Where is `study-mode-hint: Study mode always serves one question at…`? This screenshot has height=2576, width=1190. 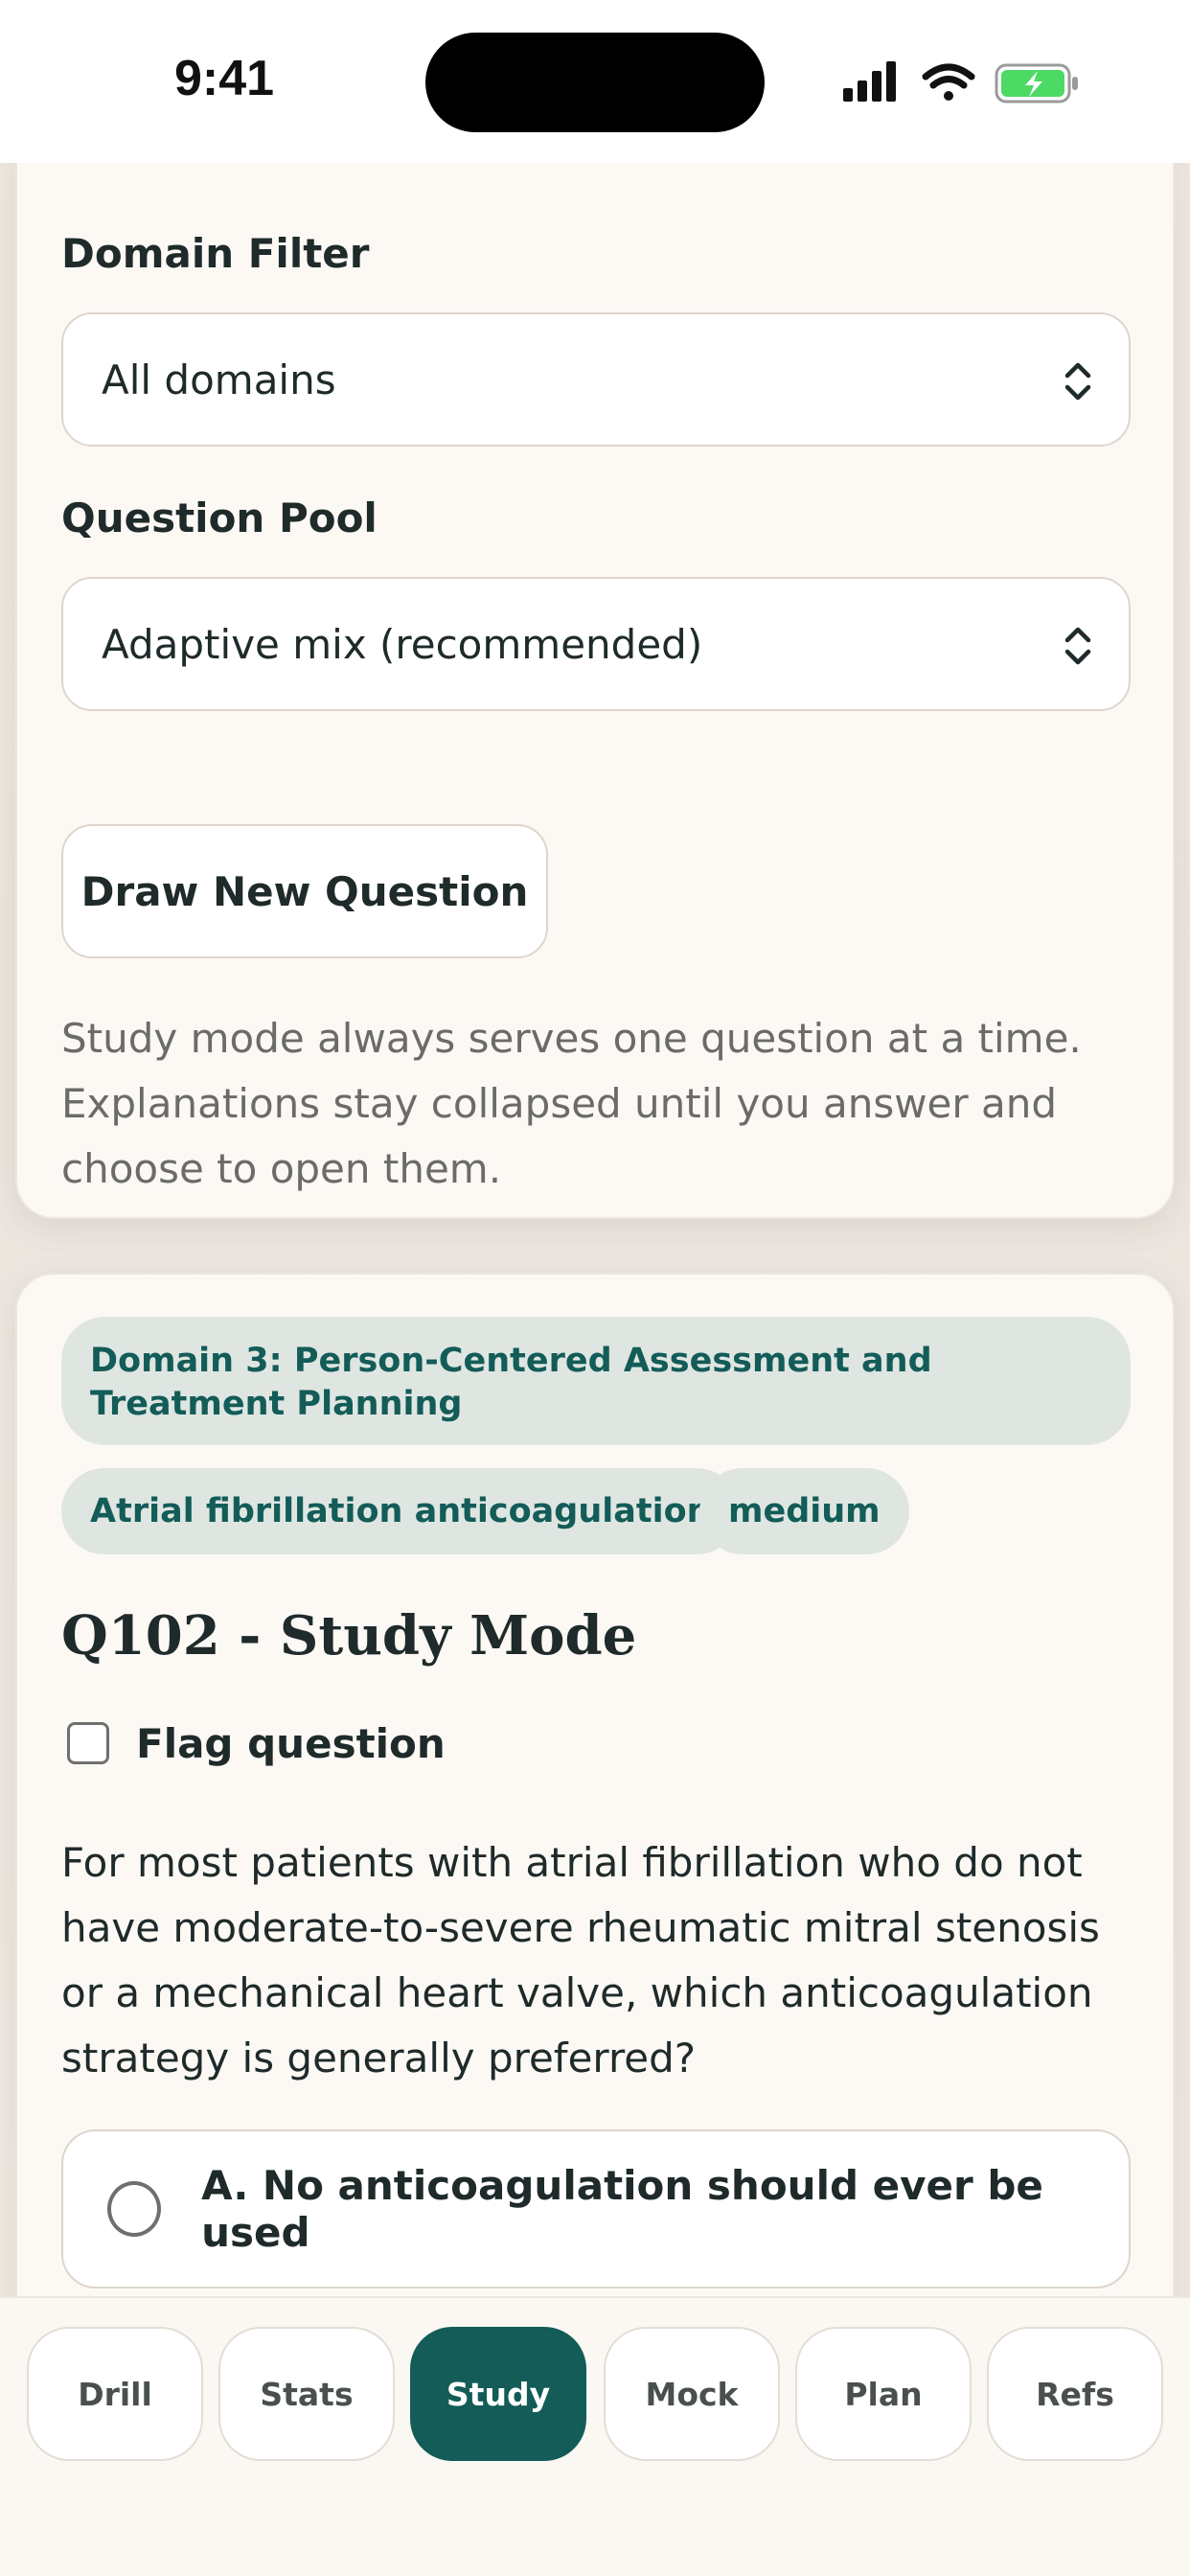 study-mode-hint: Study mode always serves one question at… is located at coordinates (572, 1103).